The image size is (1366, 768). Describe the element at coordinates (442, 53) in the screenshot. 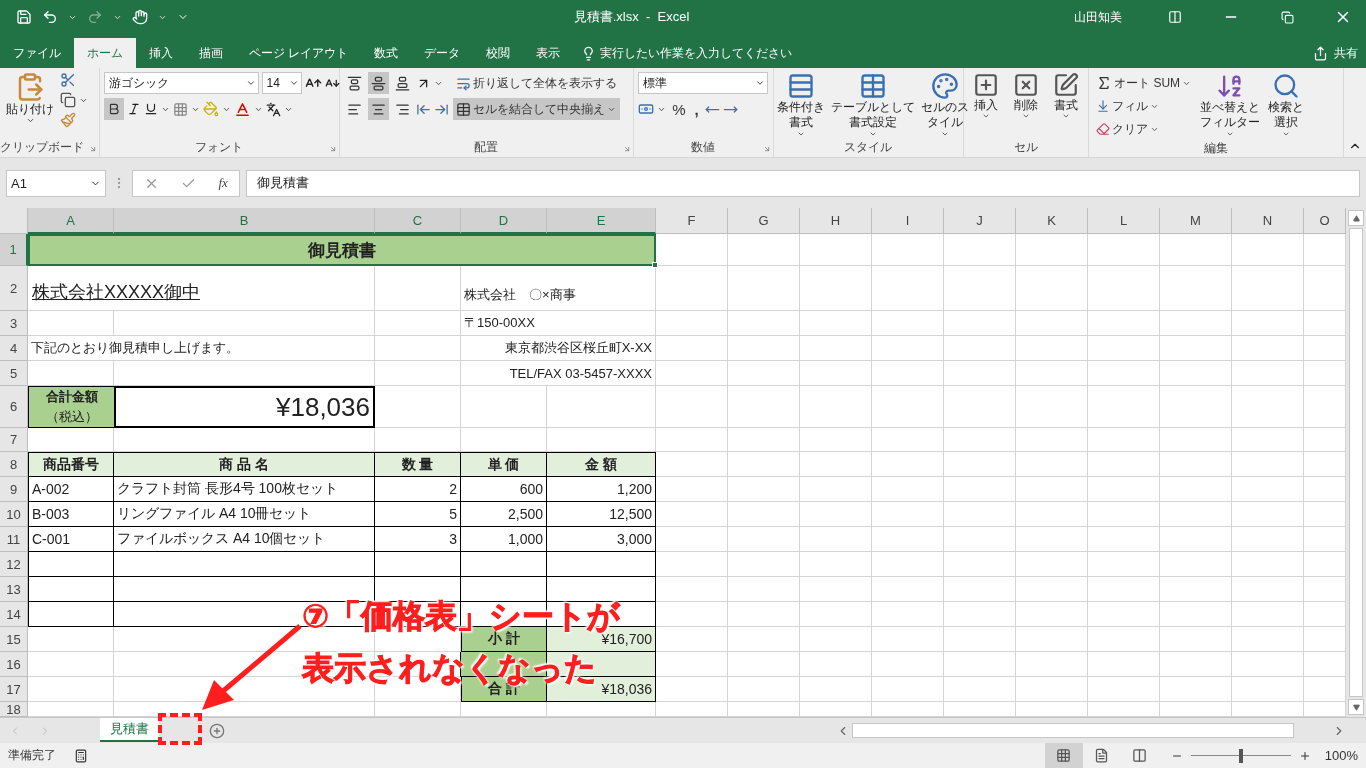

I see `ribbon-tab: データ` at that location.